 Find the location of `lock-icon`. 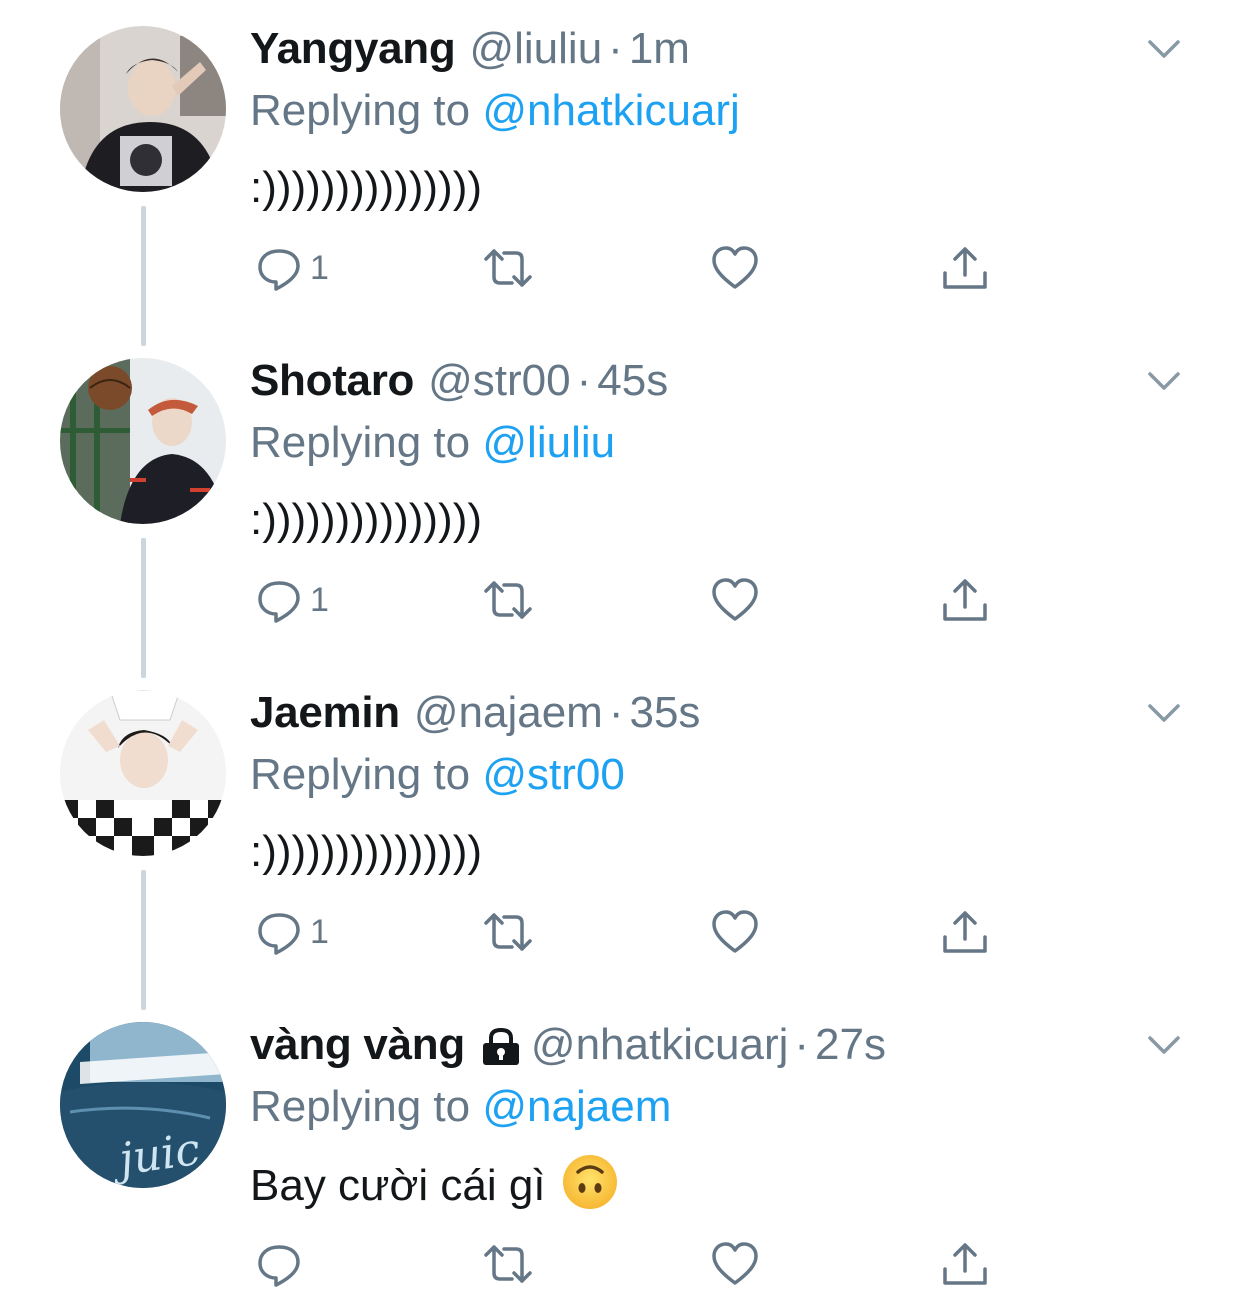

lock-icon is located at coordinates (500, 1046).